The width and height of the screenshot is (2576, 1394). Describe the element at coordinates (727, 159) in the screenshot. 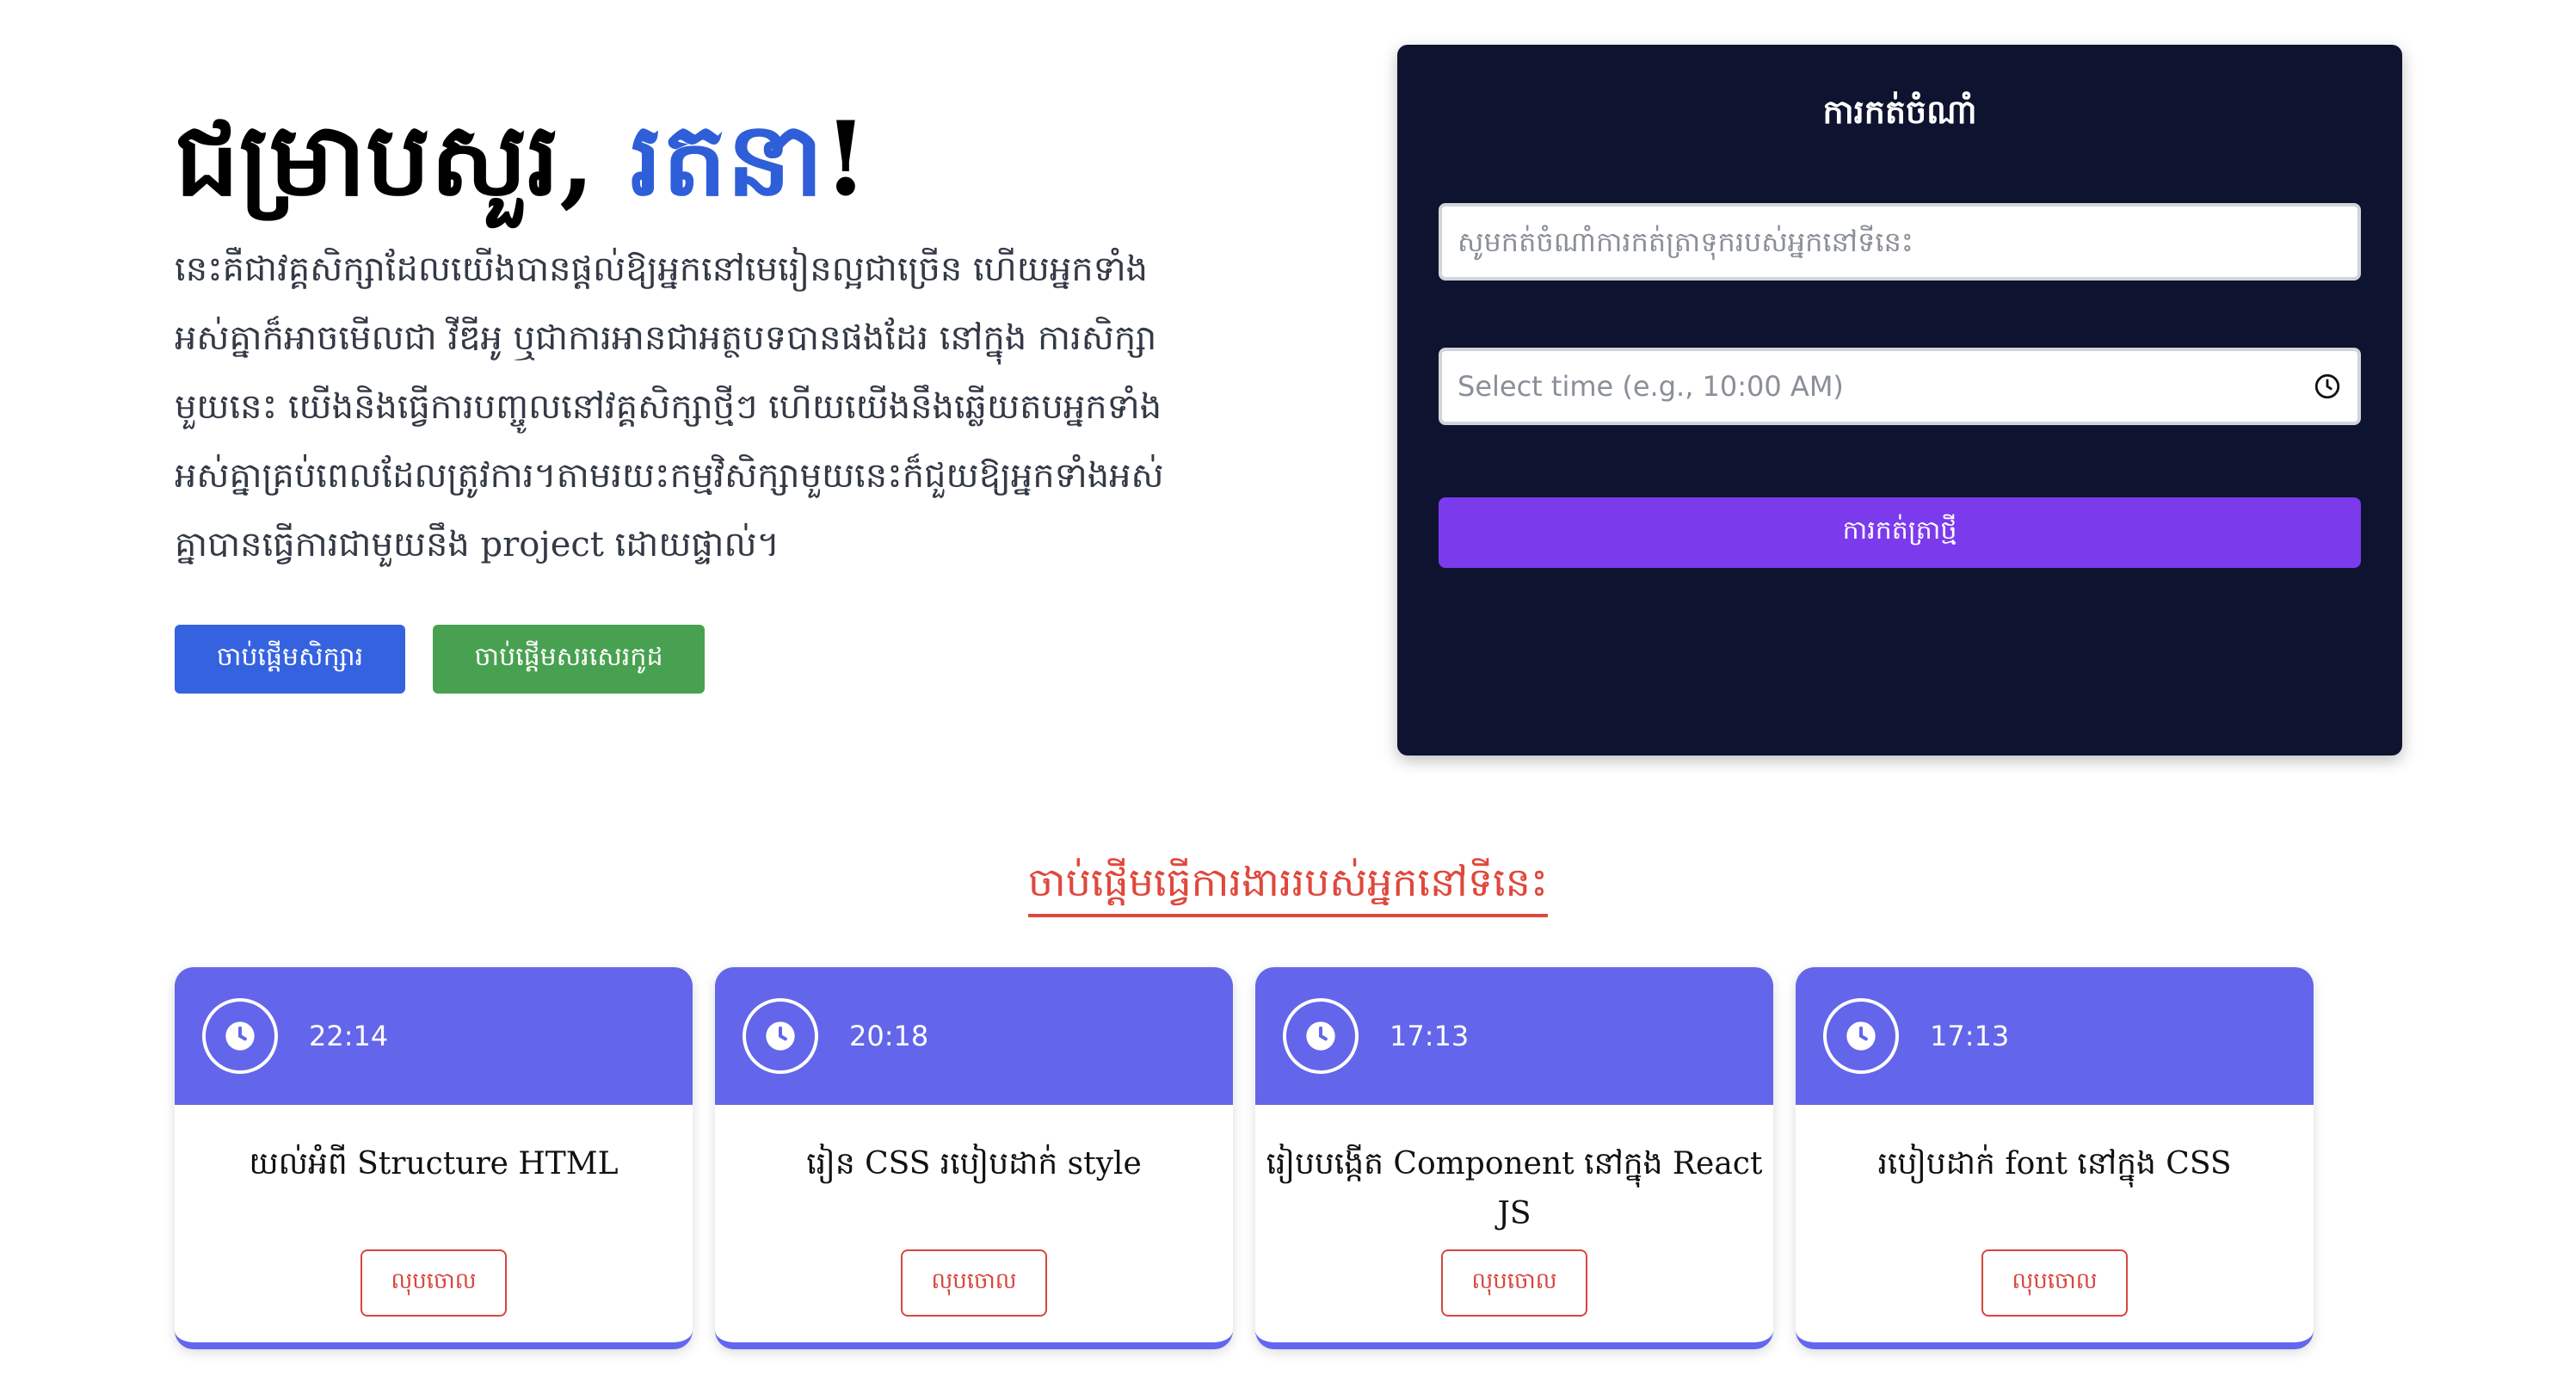

I see `user-name: រតនា` at that location.